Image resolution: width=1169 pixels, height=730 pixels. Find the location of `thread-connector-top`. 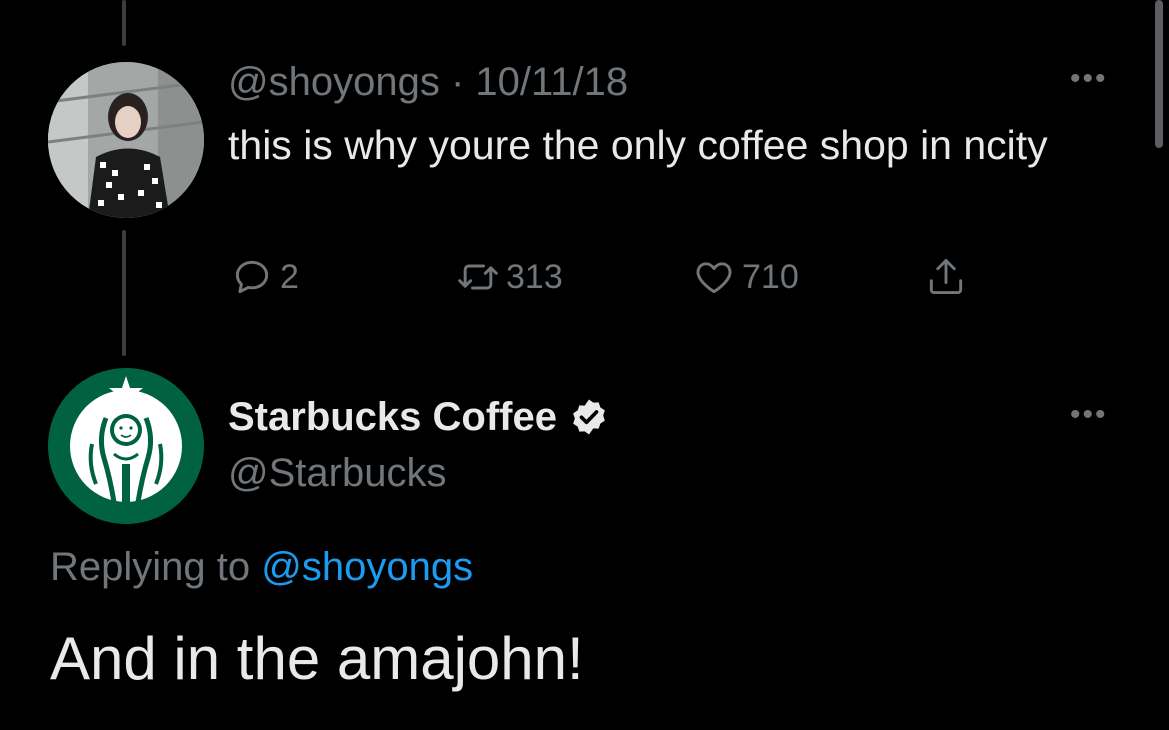

thread-connector-top is located at coordinates (124, 23).